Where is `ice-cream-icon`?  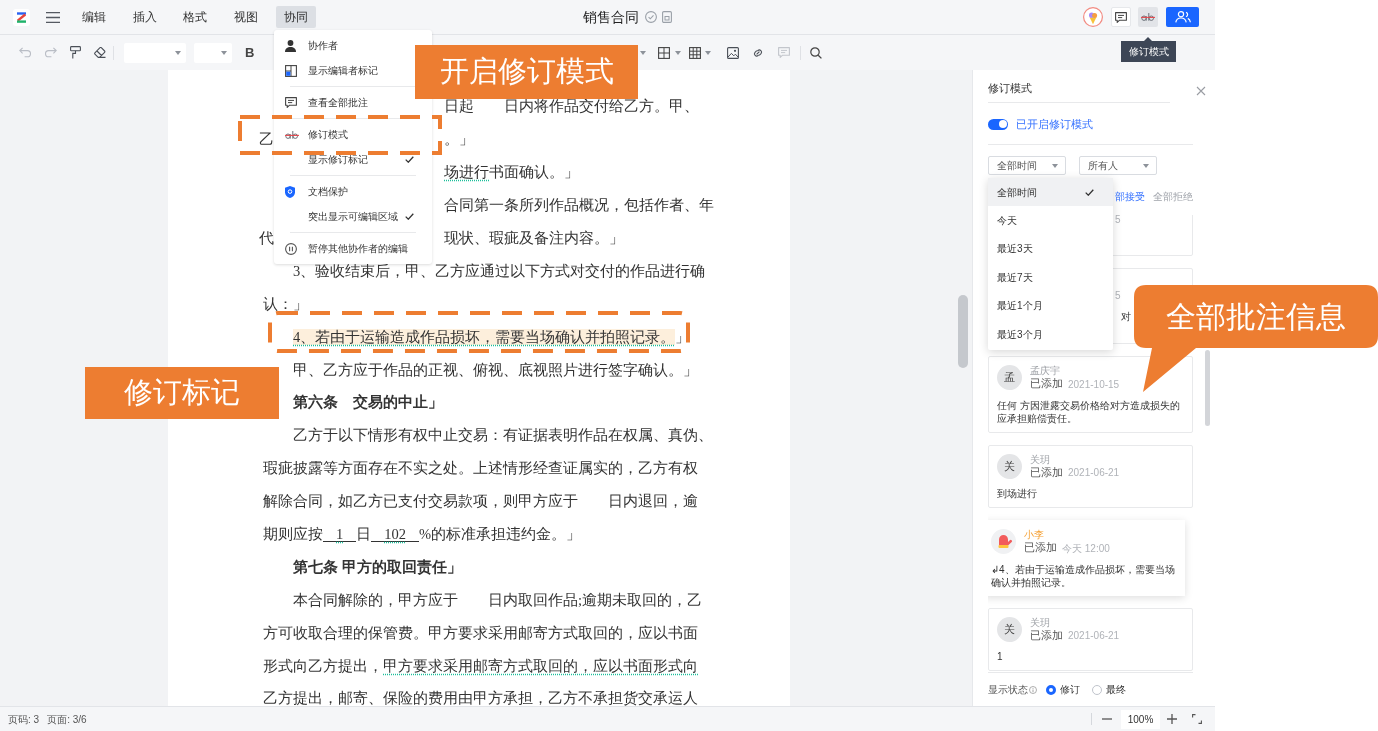
ice-cream-icon is located at coordinates (1093, 17).